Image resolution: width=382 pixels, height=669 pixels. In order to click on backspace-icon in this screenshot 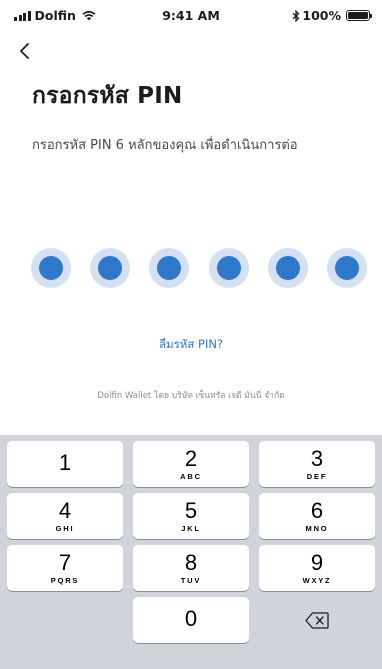, I will do `click(317, 620)`.